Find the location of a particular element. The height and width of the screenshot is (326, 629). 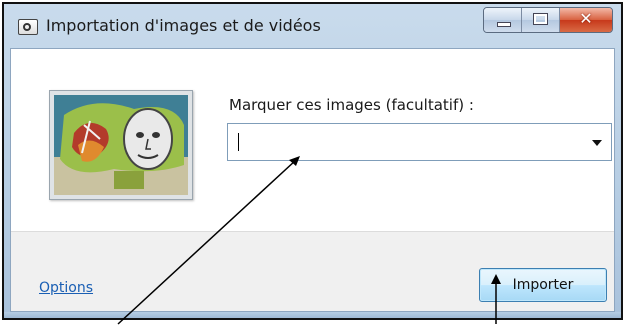

window-bottom-border is located at coordinates (312, 315).